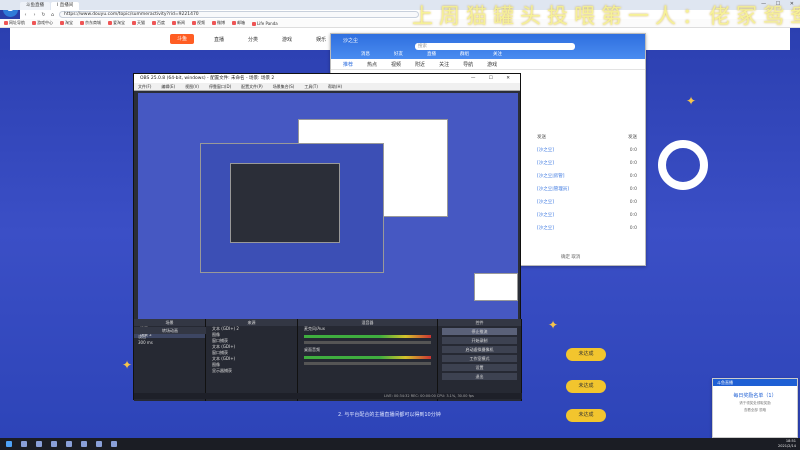 This screenshot has height=450, width=800. Describe the element at coordinates (198, 23) in the screenshot. I see `bookmark-item: 视频` at that location.